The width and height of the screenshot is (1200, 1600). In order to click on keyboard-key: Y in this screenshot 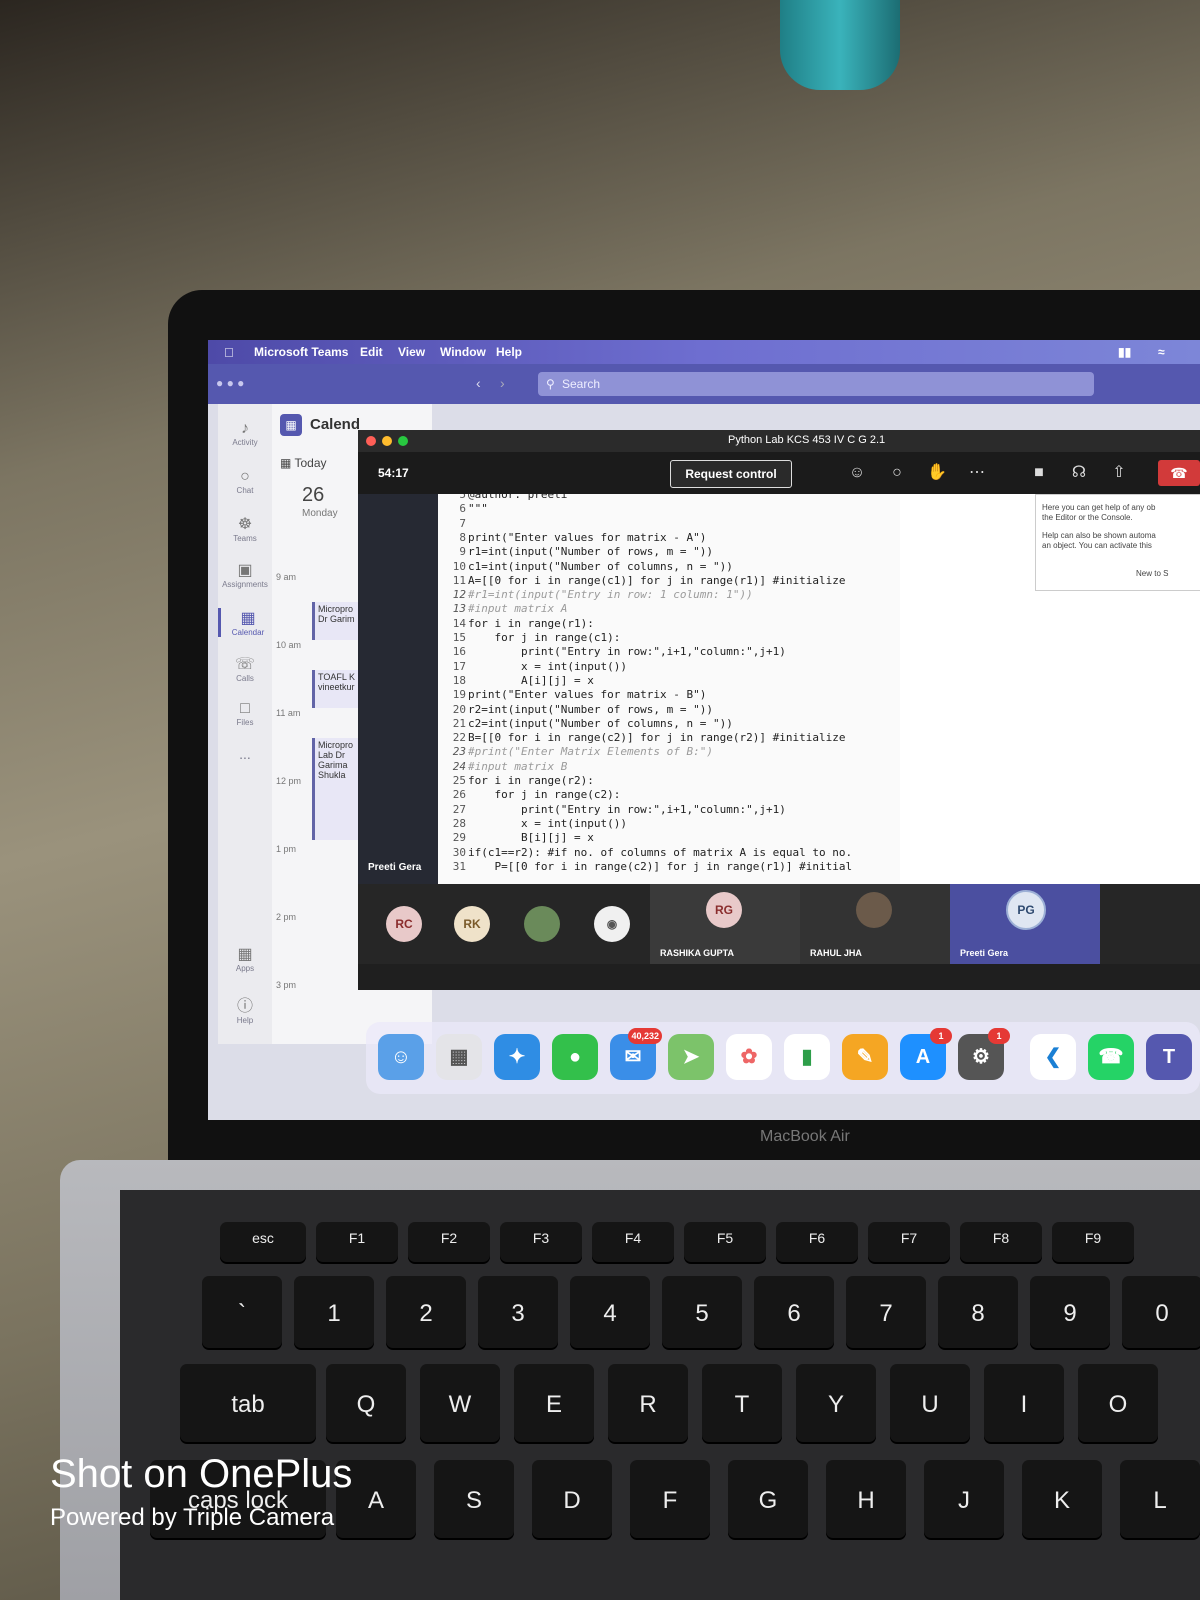, I will do `click(836, 1403)`.